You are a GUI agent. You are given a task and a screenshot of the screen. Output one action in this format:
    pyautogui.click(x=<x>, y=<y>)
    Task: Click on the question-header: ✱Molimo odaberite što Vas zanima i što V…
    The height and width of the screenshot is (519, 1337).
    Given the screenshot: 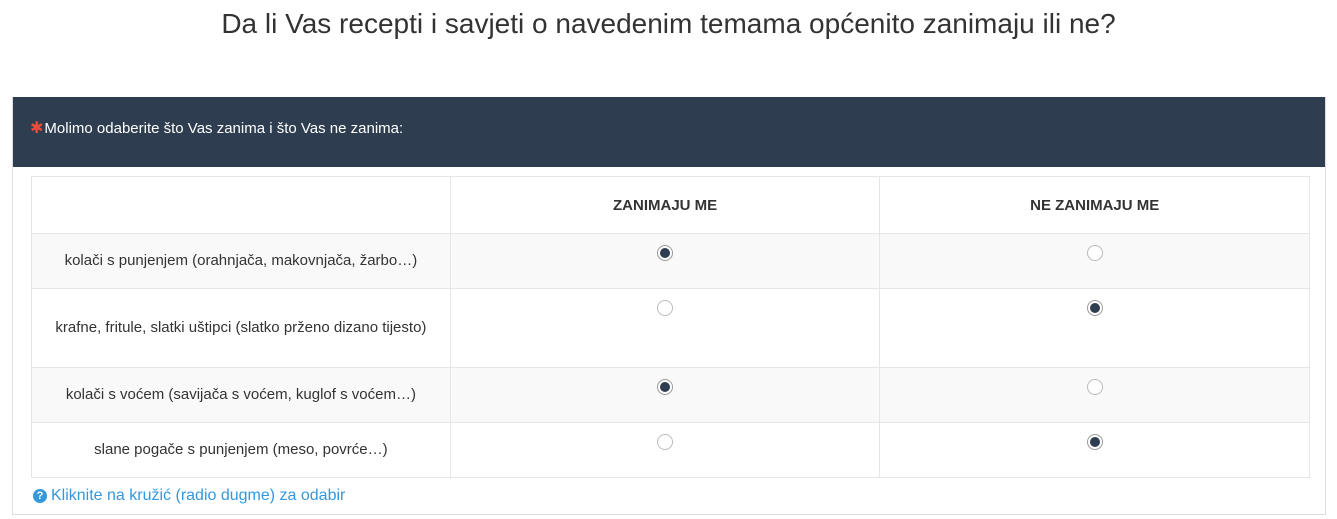 What is the action you would take?
    pyautogui.click(x=669, y=132)
    